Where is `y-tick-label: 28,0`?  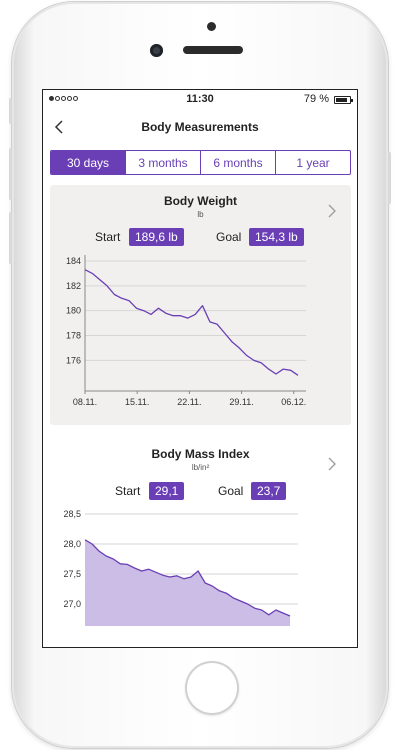 y-tick-label: 28,0 is located at coordinates (72, 544).